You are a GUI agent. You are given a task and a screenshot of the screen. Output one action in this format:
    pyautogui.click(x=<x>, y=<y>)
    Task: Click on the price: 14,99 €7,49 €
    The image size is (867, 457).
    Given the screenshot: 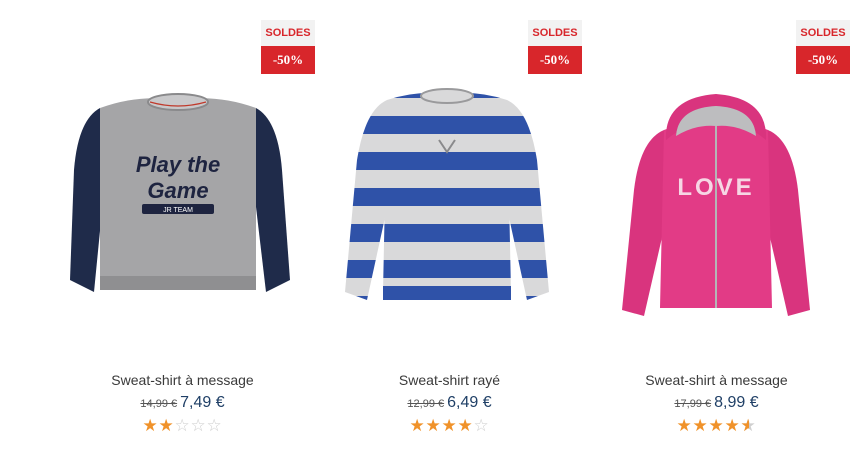 What is the action you would take?
    pyautogui.click(x=182, y=403)
    